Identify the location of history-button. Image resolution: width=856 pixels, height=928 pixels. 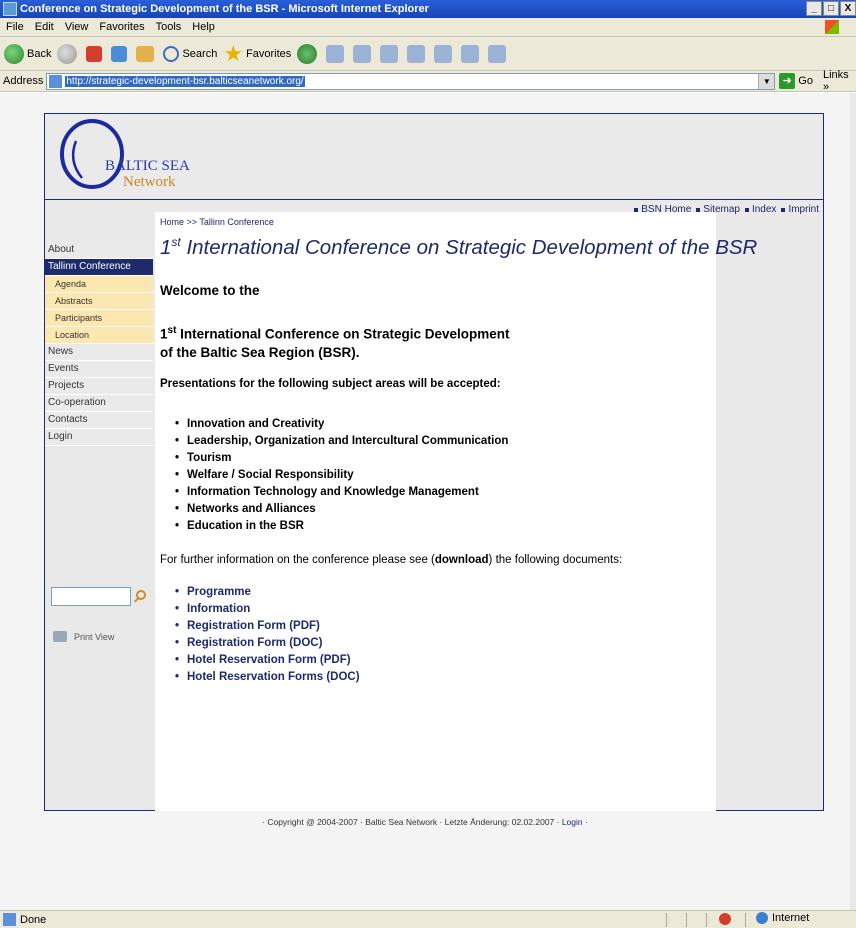
(308, 53).